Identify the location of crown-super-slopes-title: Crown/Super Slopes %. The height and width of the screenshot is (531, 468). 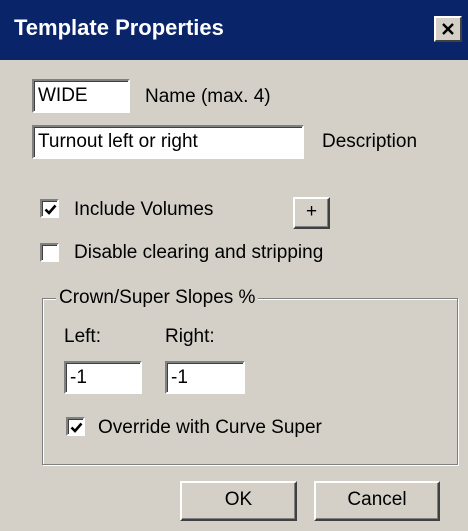
(157, 298).